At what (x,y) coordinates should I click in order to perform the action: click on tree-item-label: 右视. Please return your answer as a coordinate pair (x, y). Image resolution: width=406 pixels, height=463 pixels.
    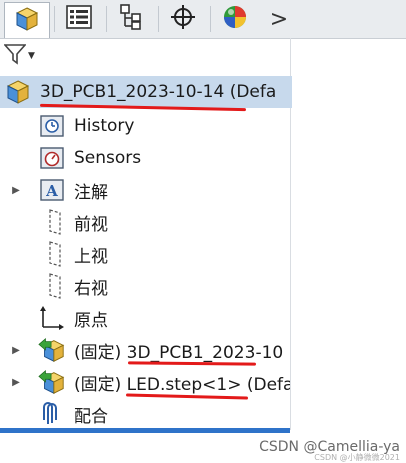
    Looking at the image, I should click on (91, 288).